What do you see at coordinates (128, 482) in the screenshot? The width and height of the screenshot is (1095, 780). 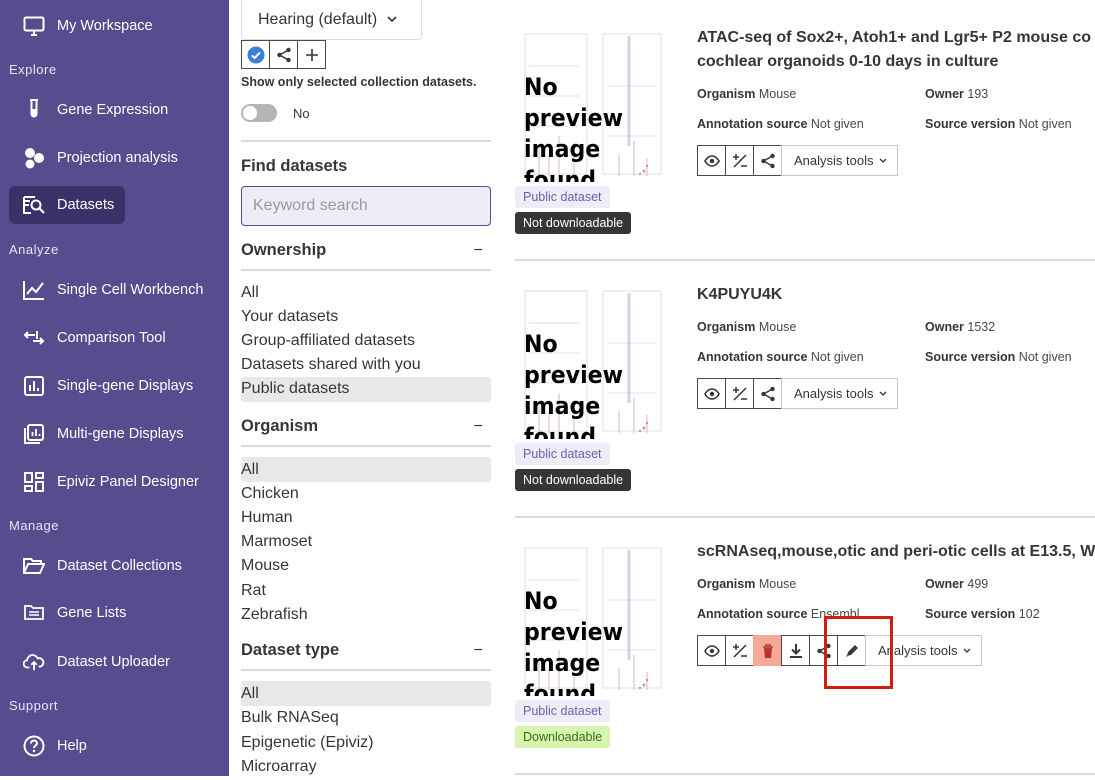 I see `sidebar-item-label: Epiviz Panel Designer` at bounding box center [128, 482].